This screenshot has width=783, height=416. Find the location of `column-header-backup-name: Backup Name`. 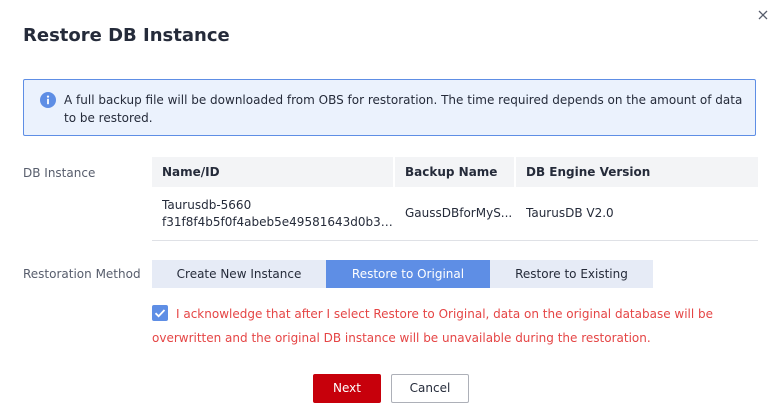

column-header-backup-name: Backup Name is located at coordinates (455, 172).